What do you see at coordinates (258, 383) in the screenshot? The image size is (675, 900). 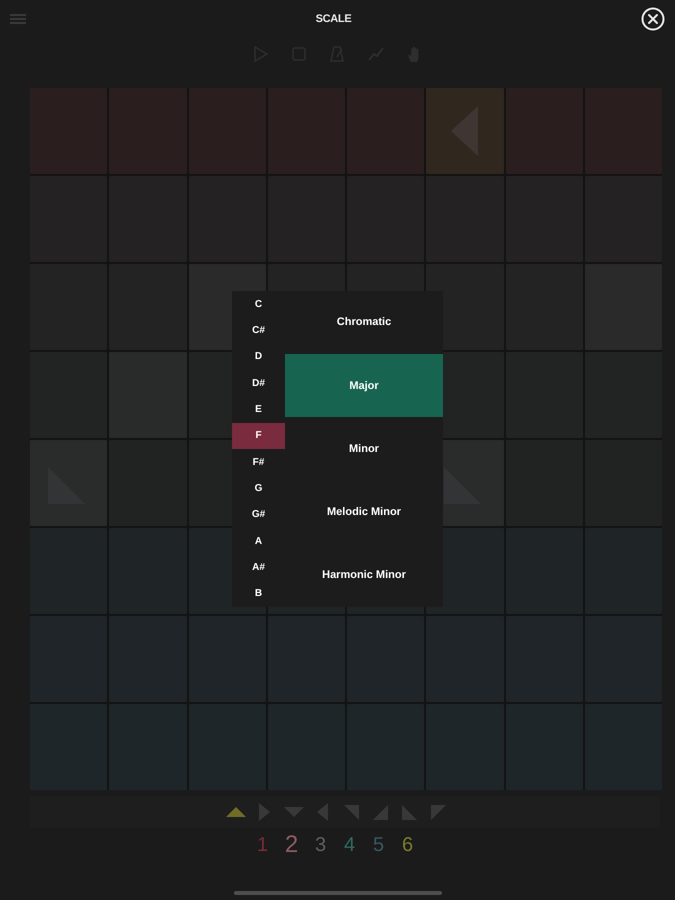 I see `note-option: D#` at bounding box center [258, 383].